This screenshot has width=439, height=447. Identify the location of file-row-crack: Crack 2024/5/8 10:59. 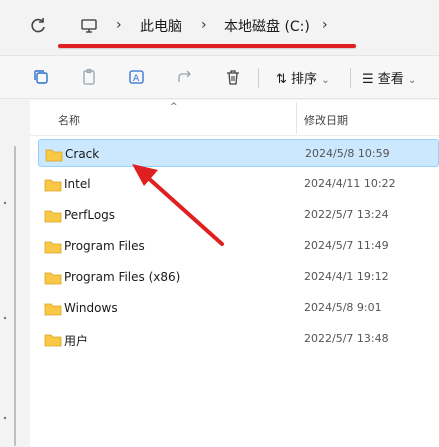
(238, 153).